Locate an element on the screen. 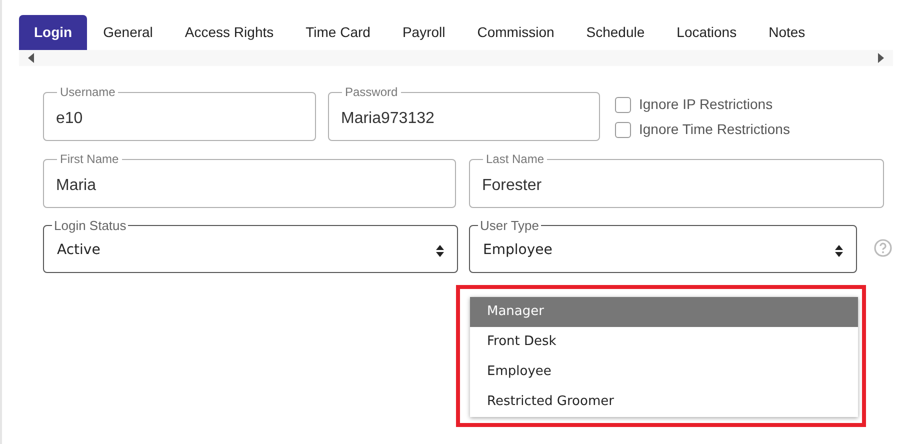  field-label: First Name is located at coordinates (89, 159).